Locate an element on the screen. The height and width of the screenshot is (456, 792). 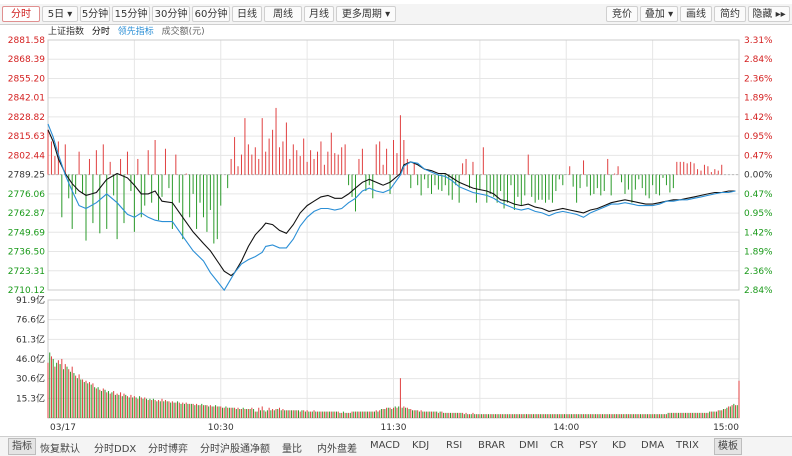
volume-tick-label: 30.6亿 is located at coordinates (30, 379).